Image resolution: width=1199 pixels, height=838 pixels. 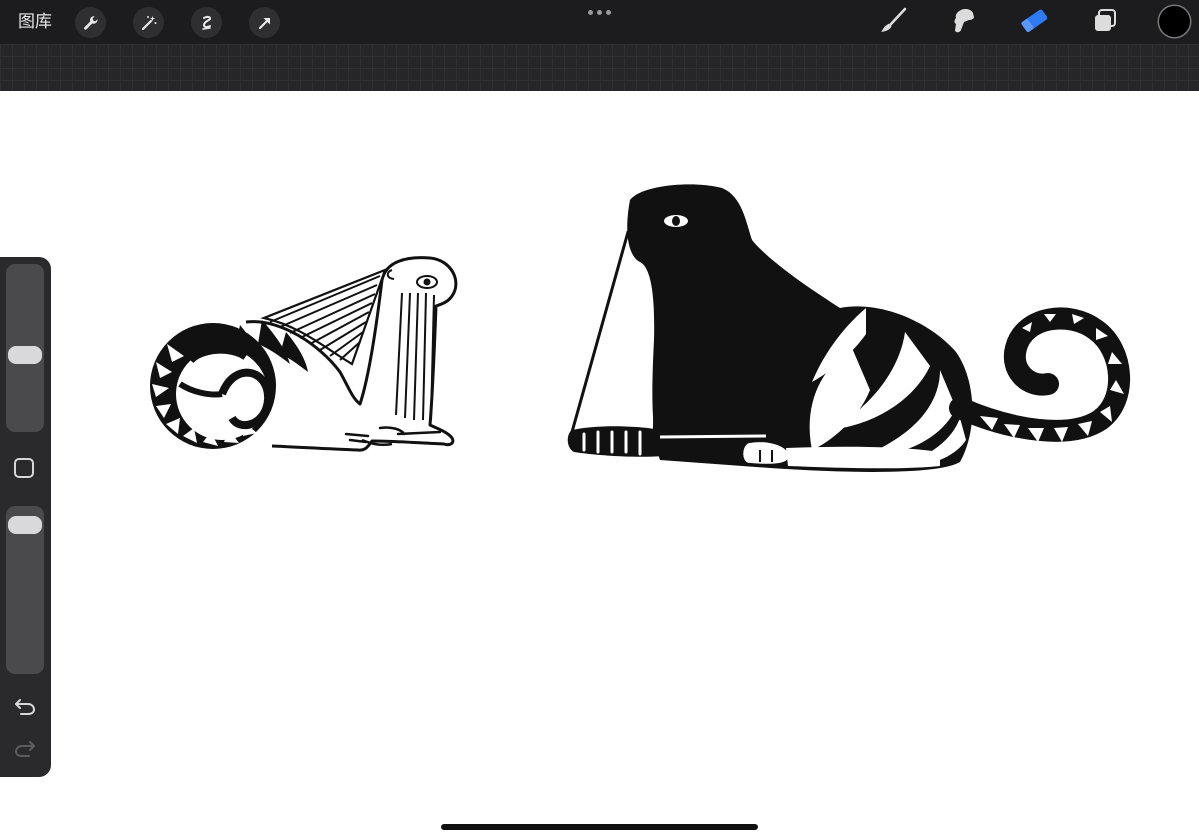 I want to click on opacity-thumb, so click(x=25, y=525).